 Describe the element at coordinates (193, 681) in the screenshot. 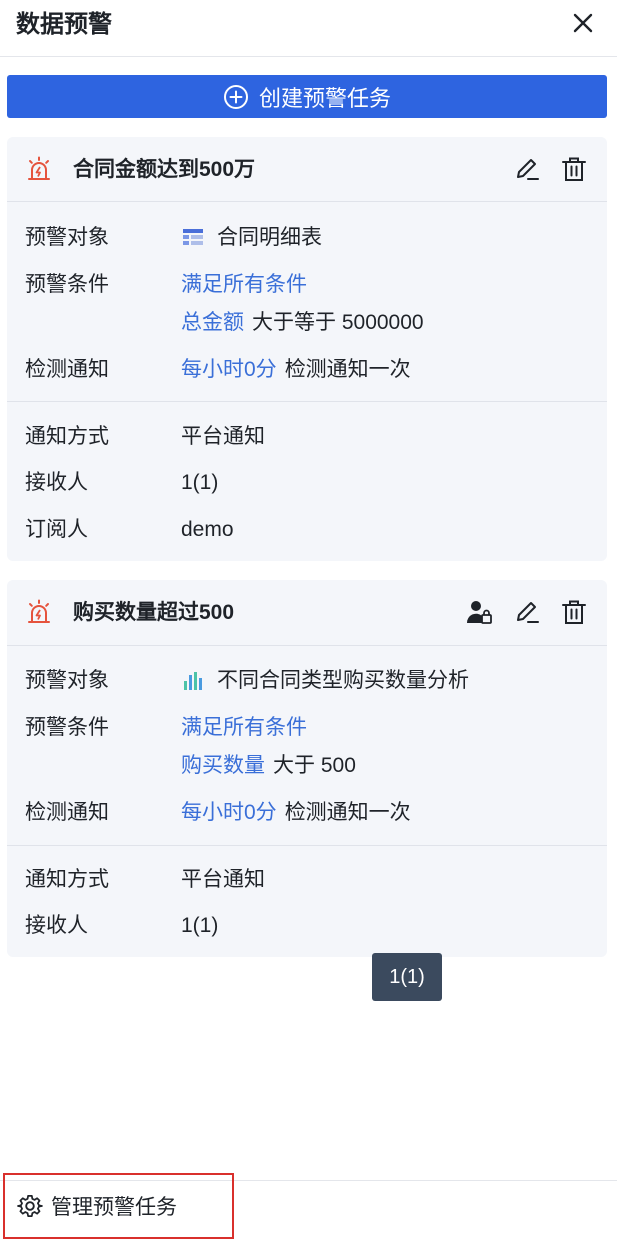

I see `bar-chart-icon` at that location.